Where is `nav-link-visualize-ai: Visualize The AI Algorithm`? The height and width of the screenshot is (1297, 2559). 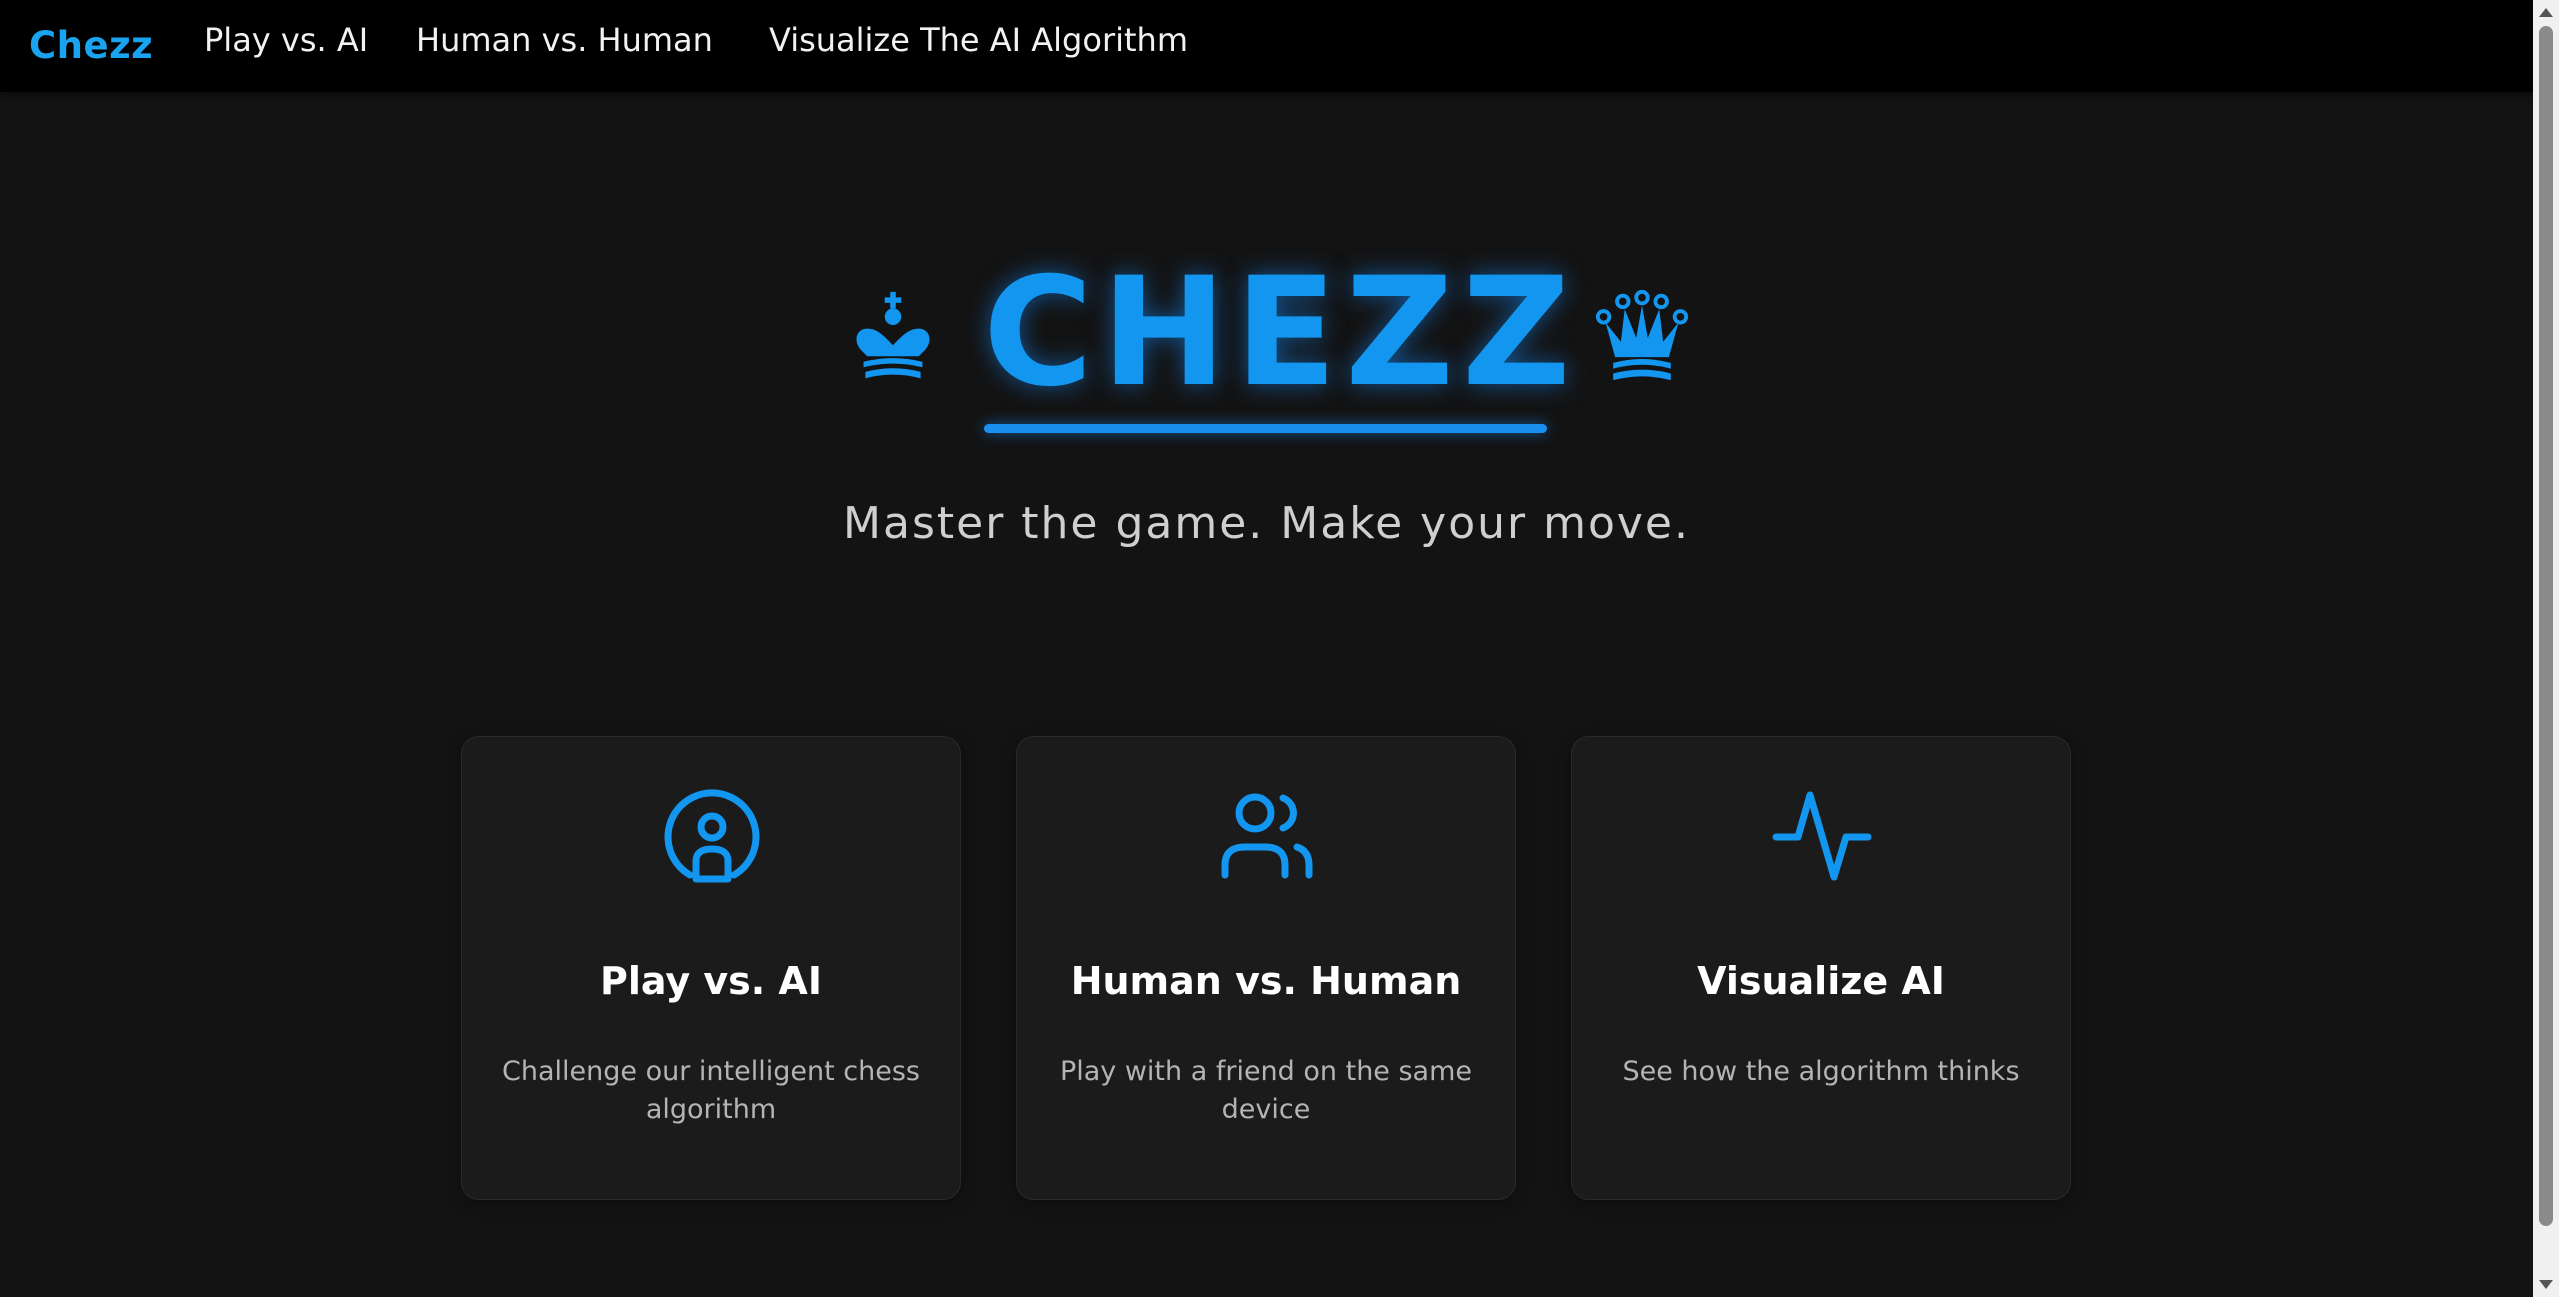 nav-link-visualize-ai: Visualize The AI Algorithm is located at coordinates (978, 40).